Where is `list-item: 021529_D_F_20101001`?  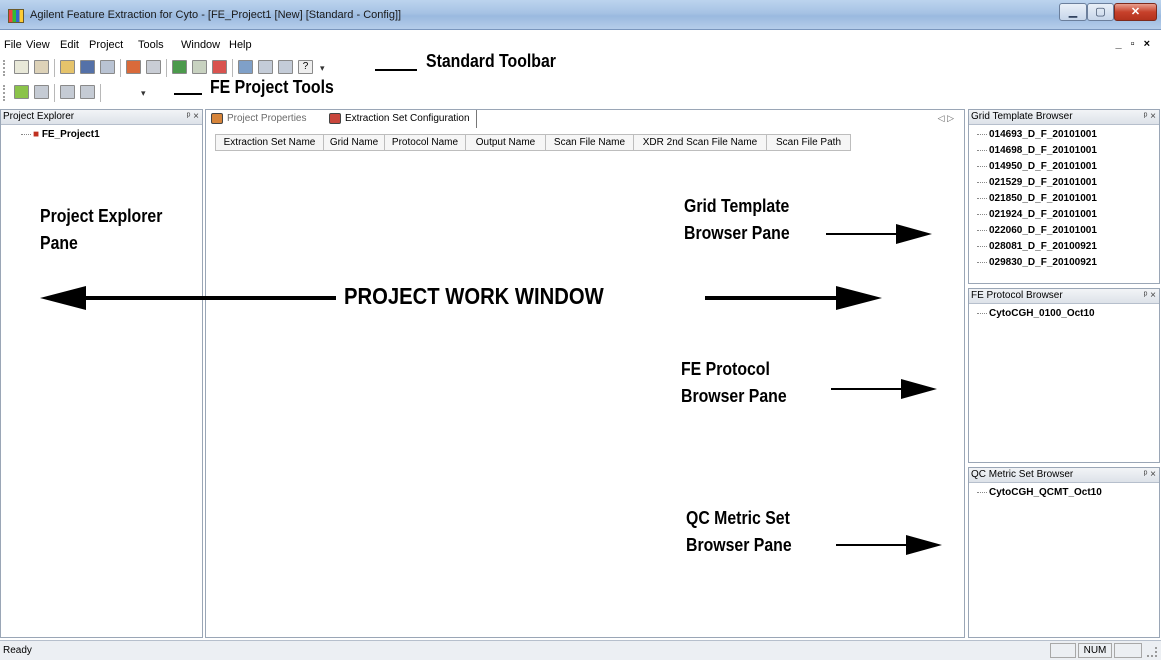 list-item: 021529_D_F_20101001 is located at coordinates (1037, 182).